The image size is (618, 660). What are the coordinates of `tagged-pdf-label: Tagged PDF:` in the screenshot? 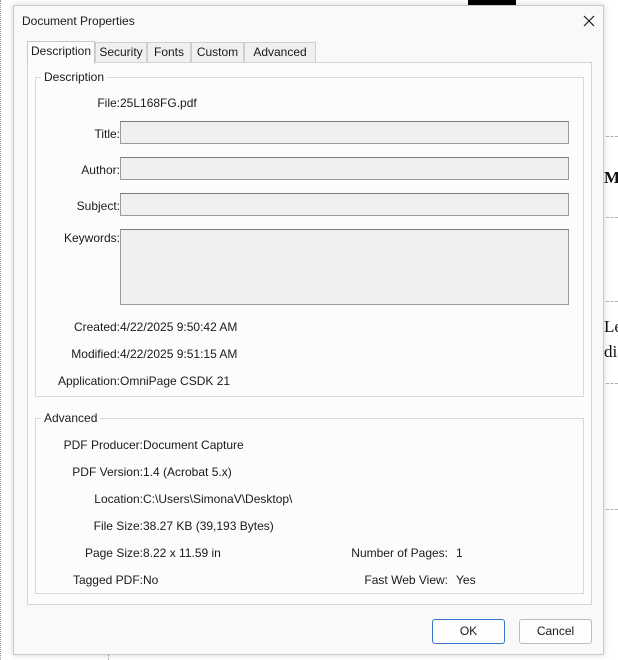 It's located at (107, 580).